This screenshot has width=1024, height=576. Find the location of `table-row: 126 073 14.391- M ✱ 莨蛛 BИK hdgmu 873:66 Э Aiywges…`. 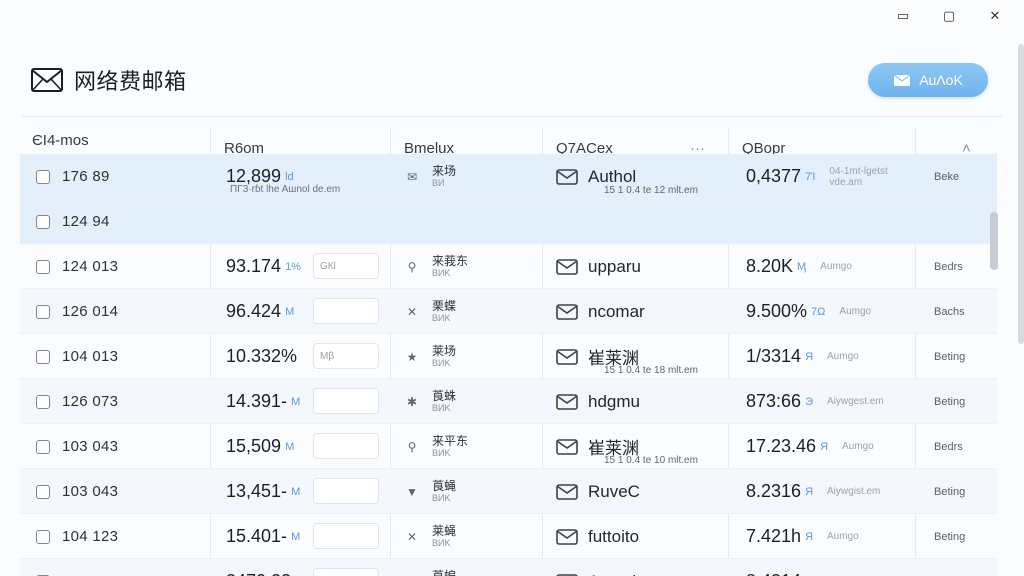

table-row: 126 073 14.391- M ✱ 莨蛛 BИK hdgmu 873:66 Э Aiywges… is located at coordinates (508, 401).